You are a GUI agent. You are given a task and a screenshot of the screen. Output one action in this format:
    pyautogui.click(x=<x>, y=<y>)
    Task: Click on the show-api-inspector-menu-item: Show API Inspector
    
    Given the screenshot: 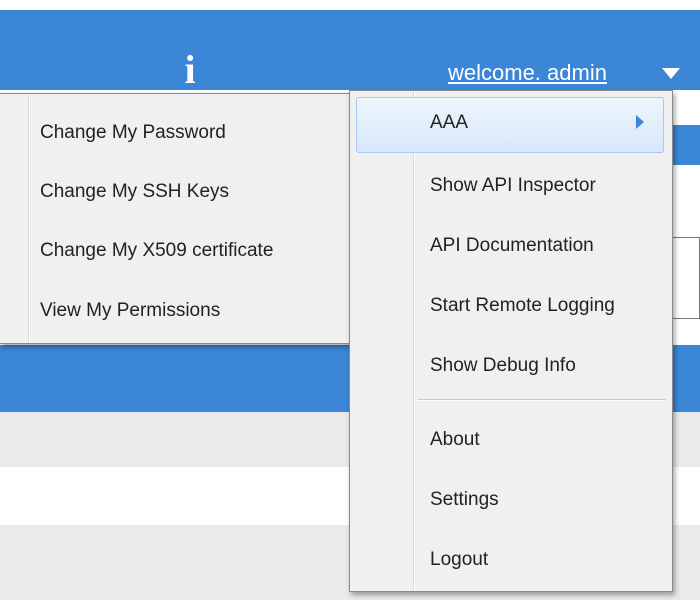 What is the action you would take?
    pyautogui.click(x=511, y=186)
    